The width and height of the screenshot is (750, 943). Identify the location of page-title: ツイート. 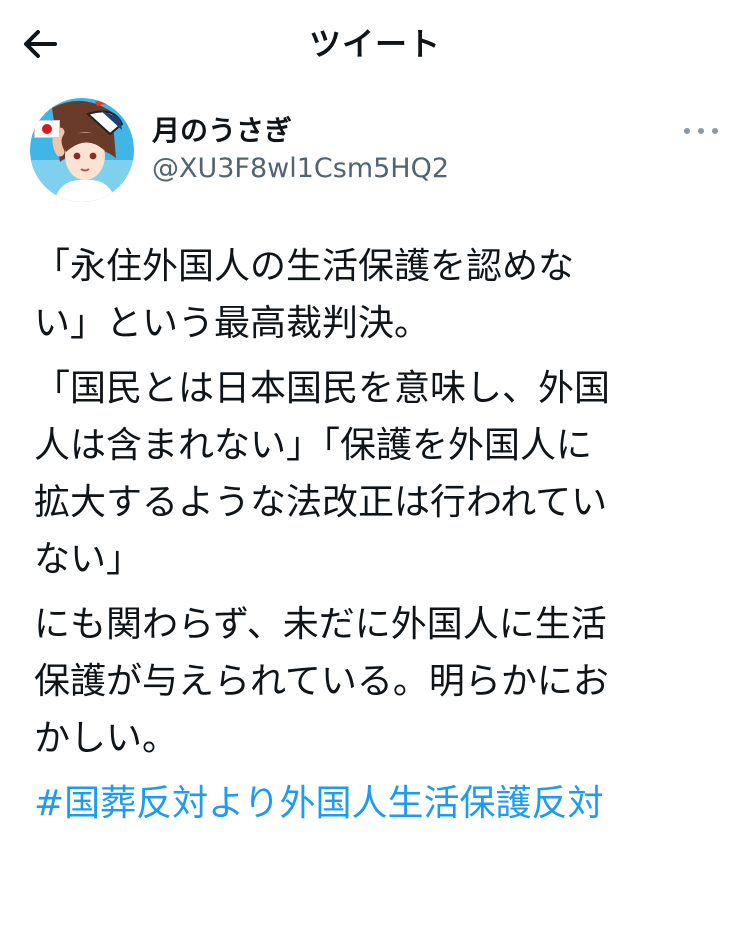
(374, 44).